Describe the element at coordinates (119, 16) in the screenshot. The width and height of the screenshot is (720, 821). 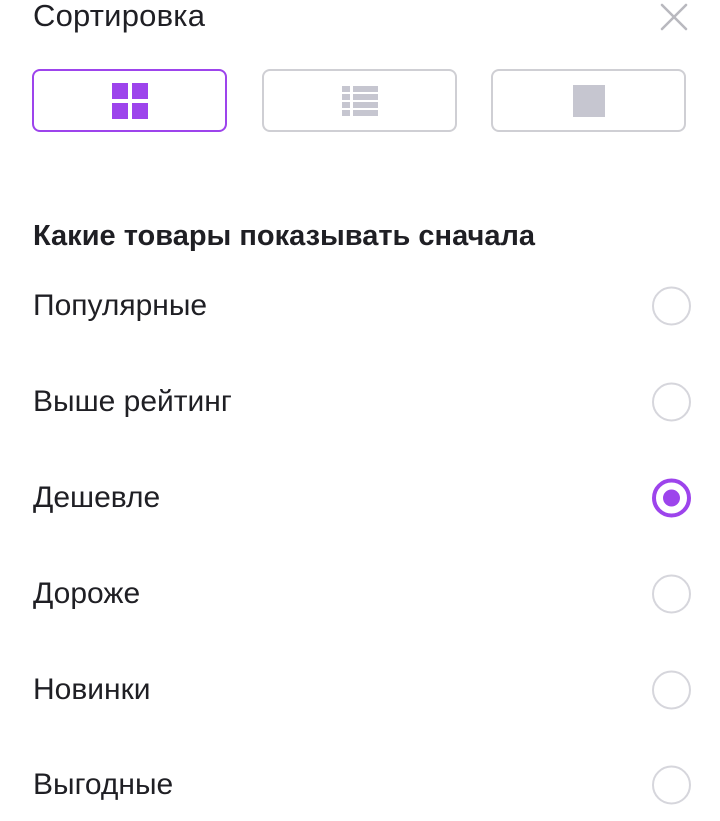
I see `sheet-title: Сортировка` at that location.